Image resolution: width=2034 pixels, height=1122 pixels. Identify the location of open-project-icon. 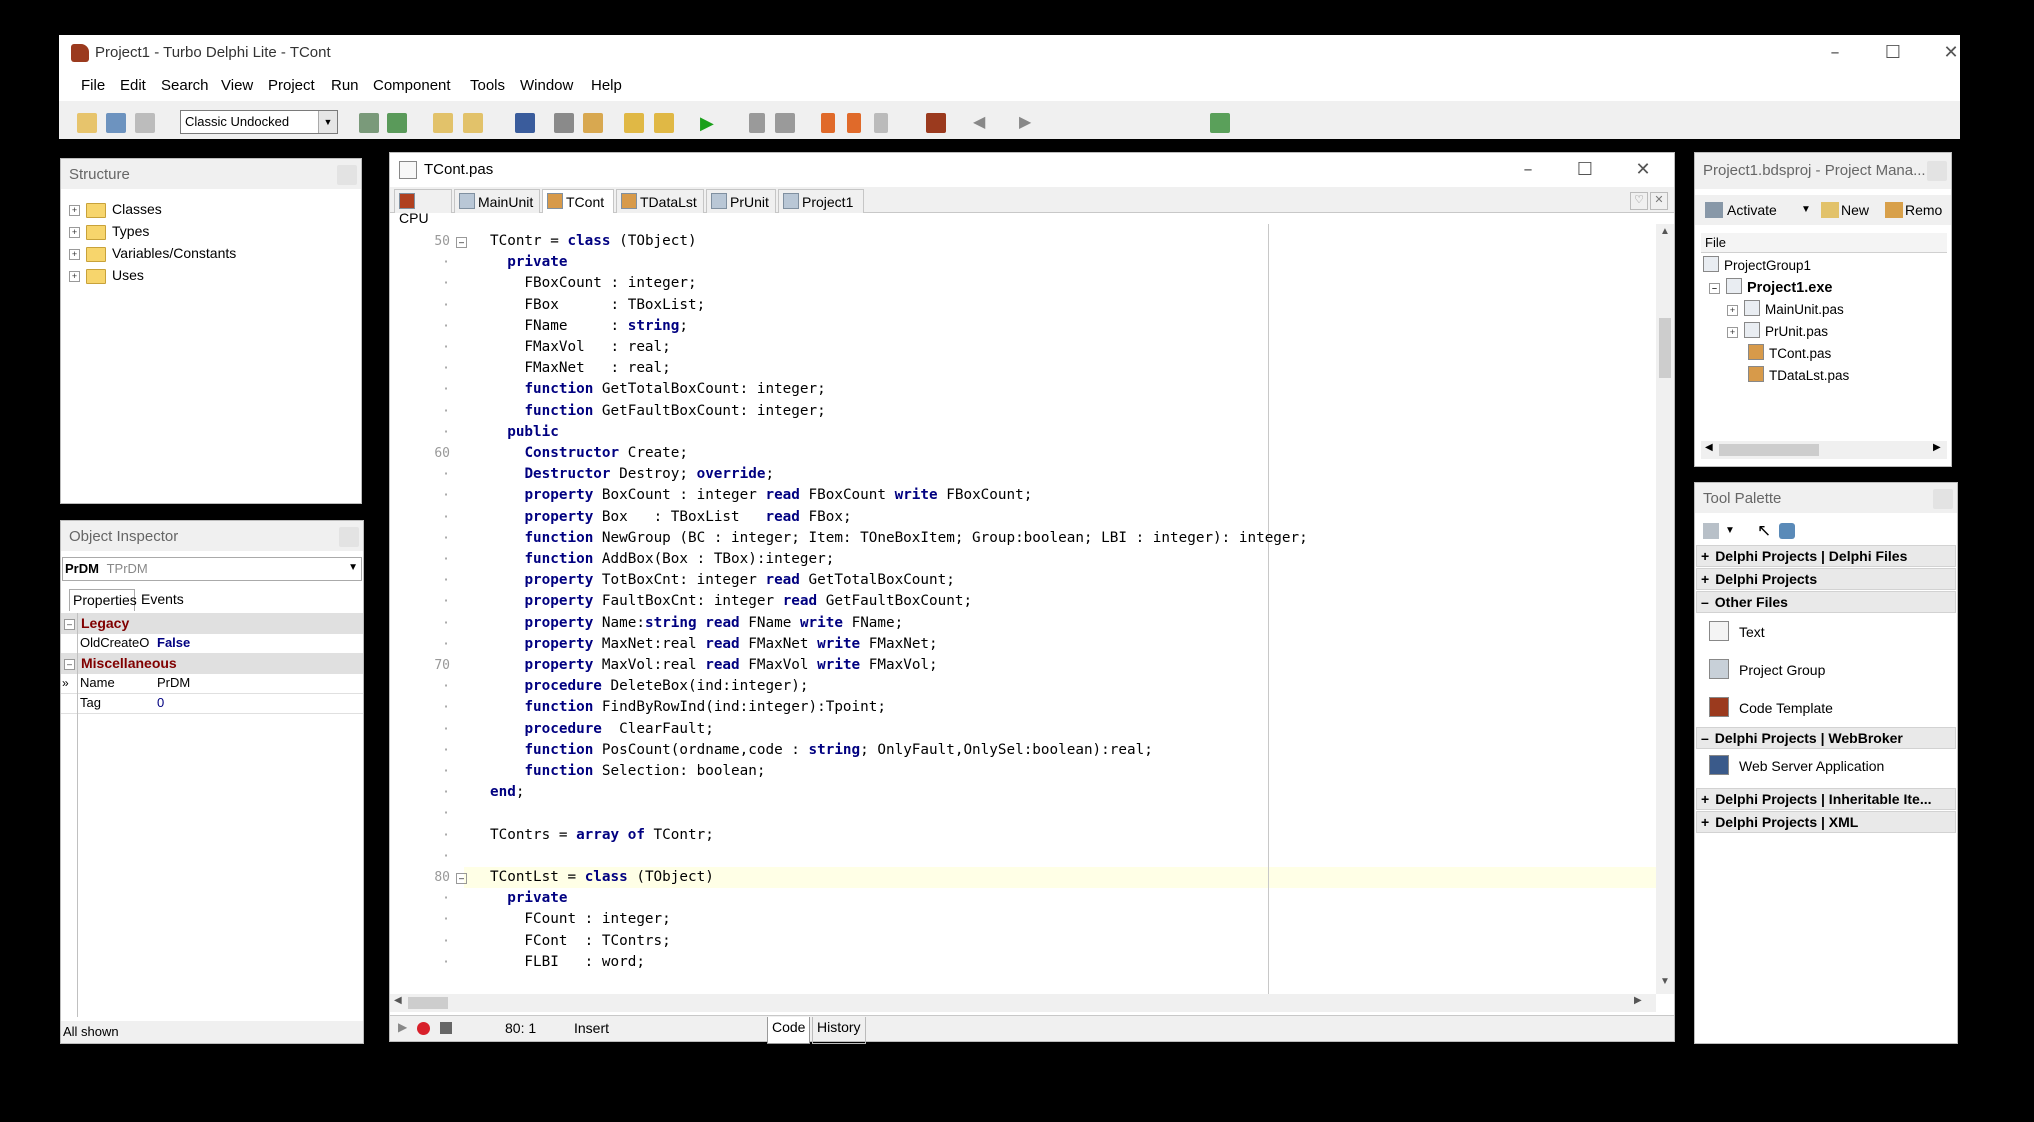
(116, 123).